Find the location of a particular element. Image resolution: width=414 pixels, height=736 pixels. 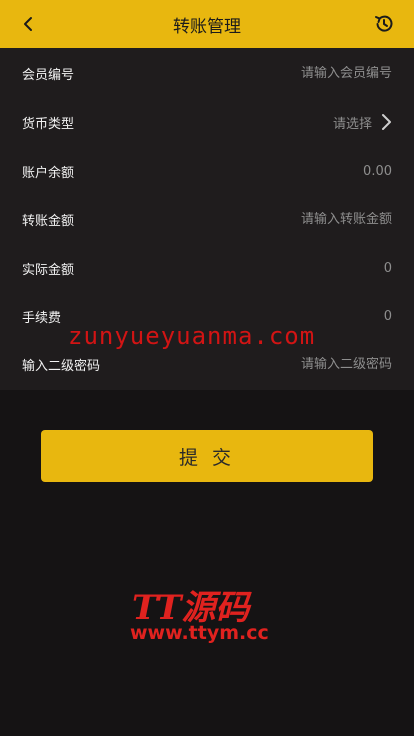

transfer-amount-label: 转账金额 is located at coordinates (48, 221).